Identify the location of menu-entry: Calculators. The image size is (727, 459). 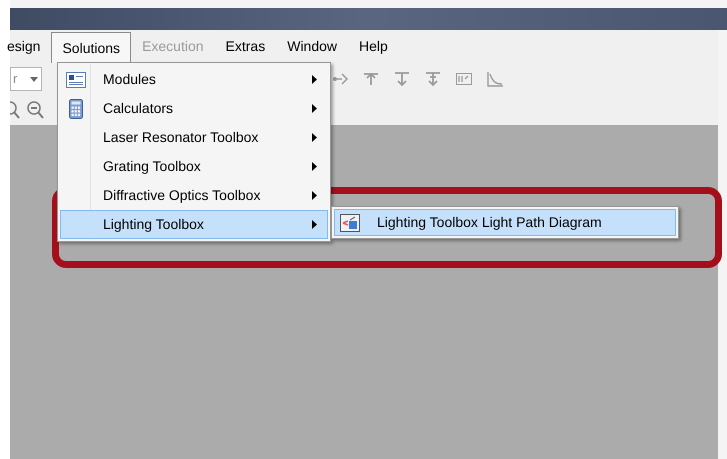
(194, 108).